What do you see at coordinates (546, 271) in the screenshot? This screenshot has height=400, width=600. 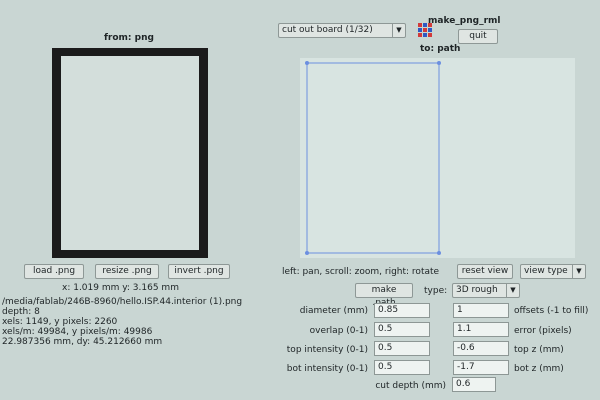 I see `view-type-value: view type` at bounding box center [546, 271].